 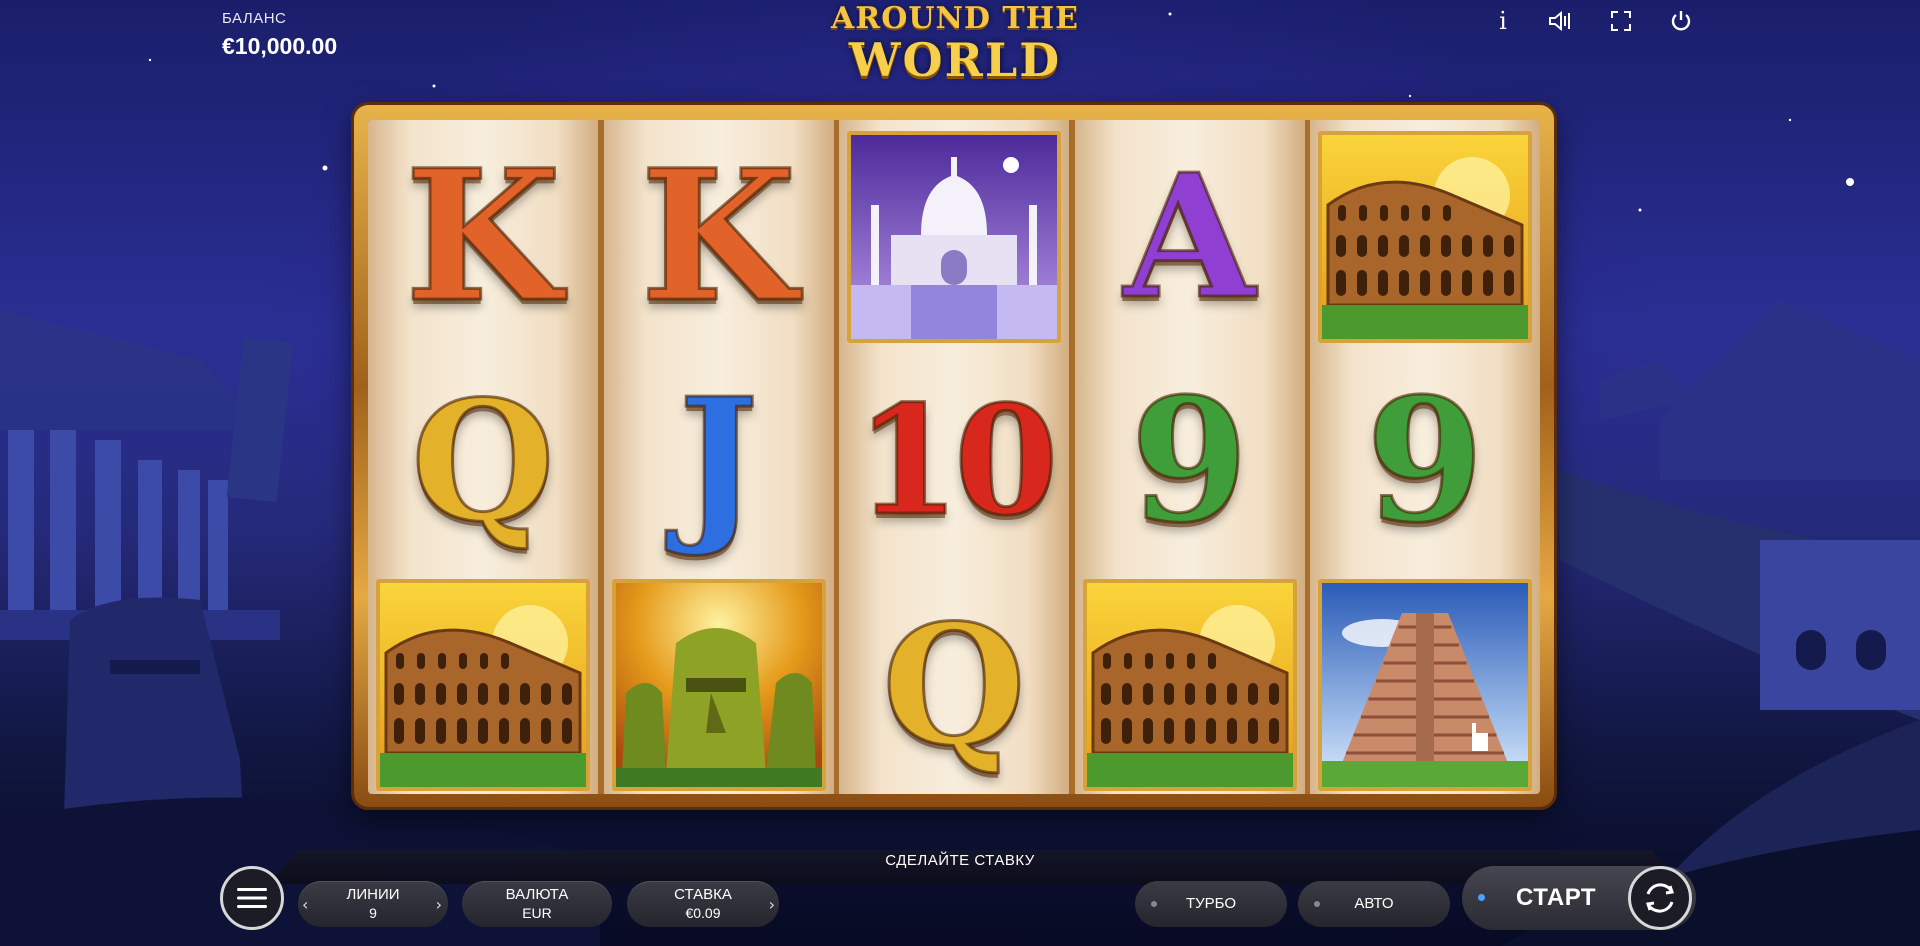 What do you see at coordinates (439, 904) in the screenshot?
I see `lines-increase-icon: ›` at bounding box center [439, 904].